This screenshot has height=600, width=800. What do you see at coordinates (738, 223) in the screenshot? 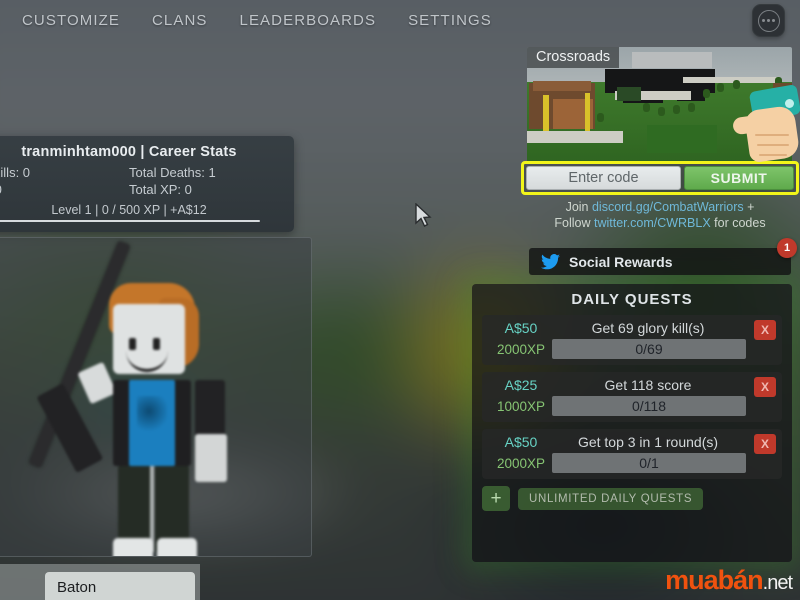
I see `follow-suffix: for codes` at bounding box center [738, 223].